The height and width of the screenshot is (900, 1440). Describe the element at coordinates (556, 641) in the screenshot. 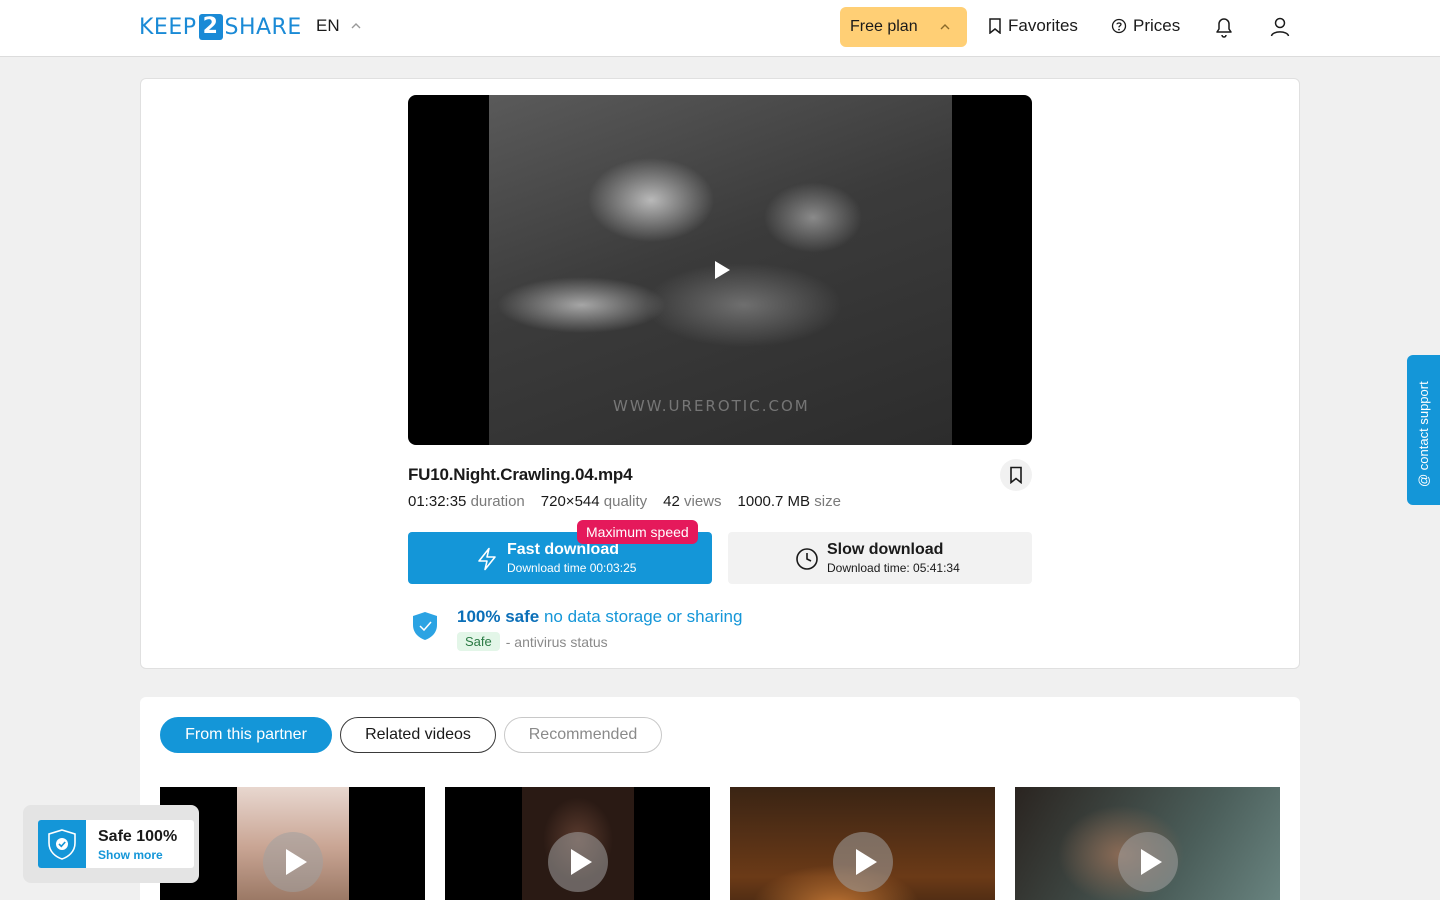

I see `antivirus-status-text: - antivirus status` at that location.